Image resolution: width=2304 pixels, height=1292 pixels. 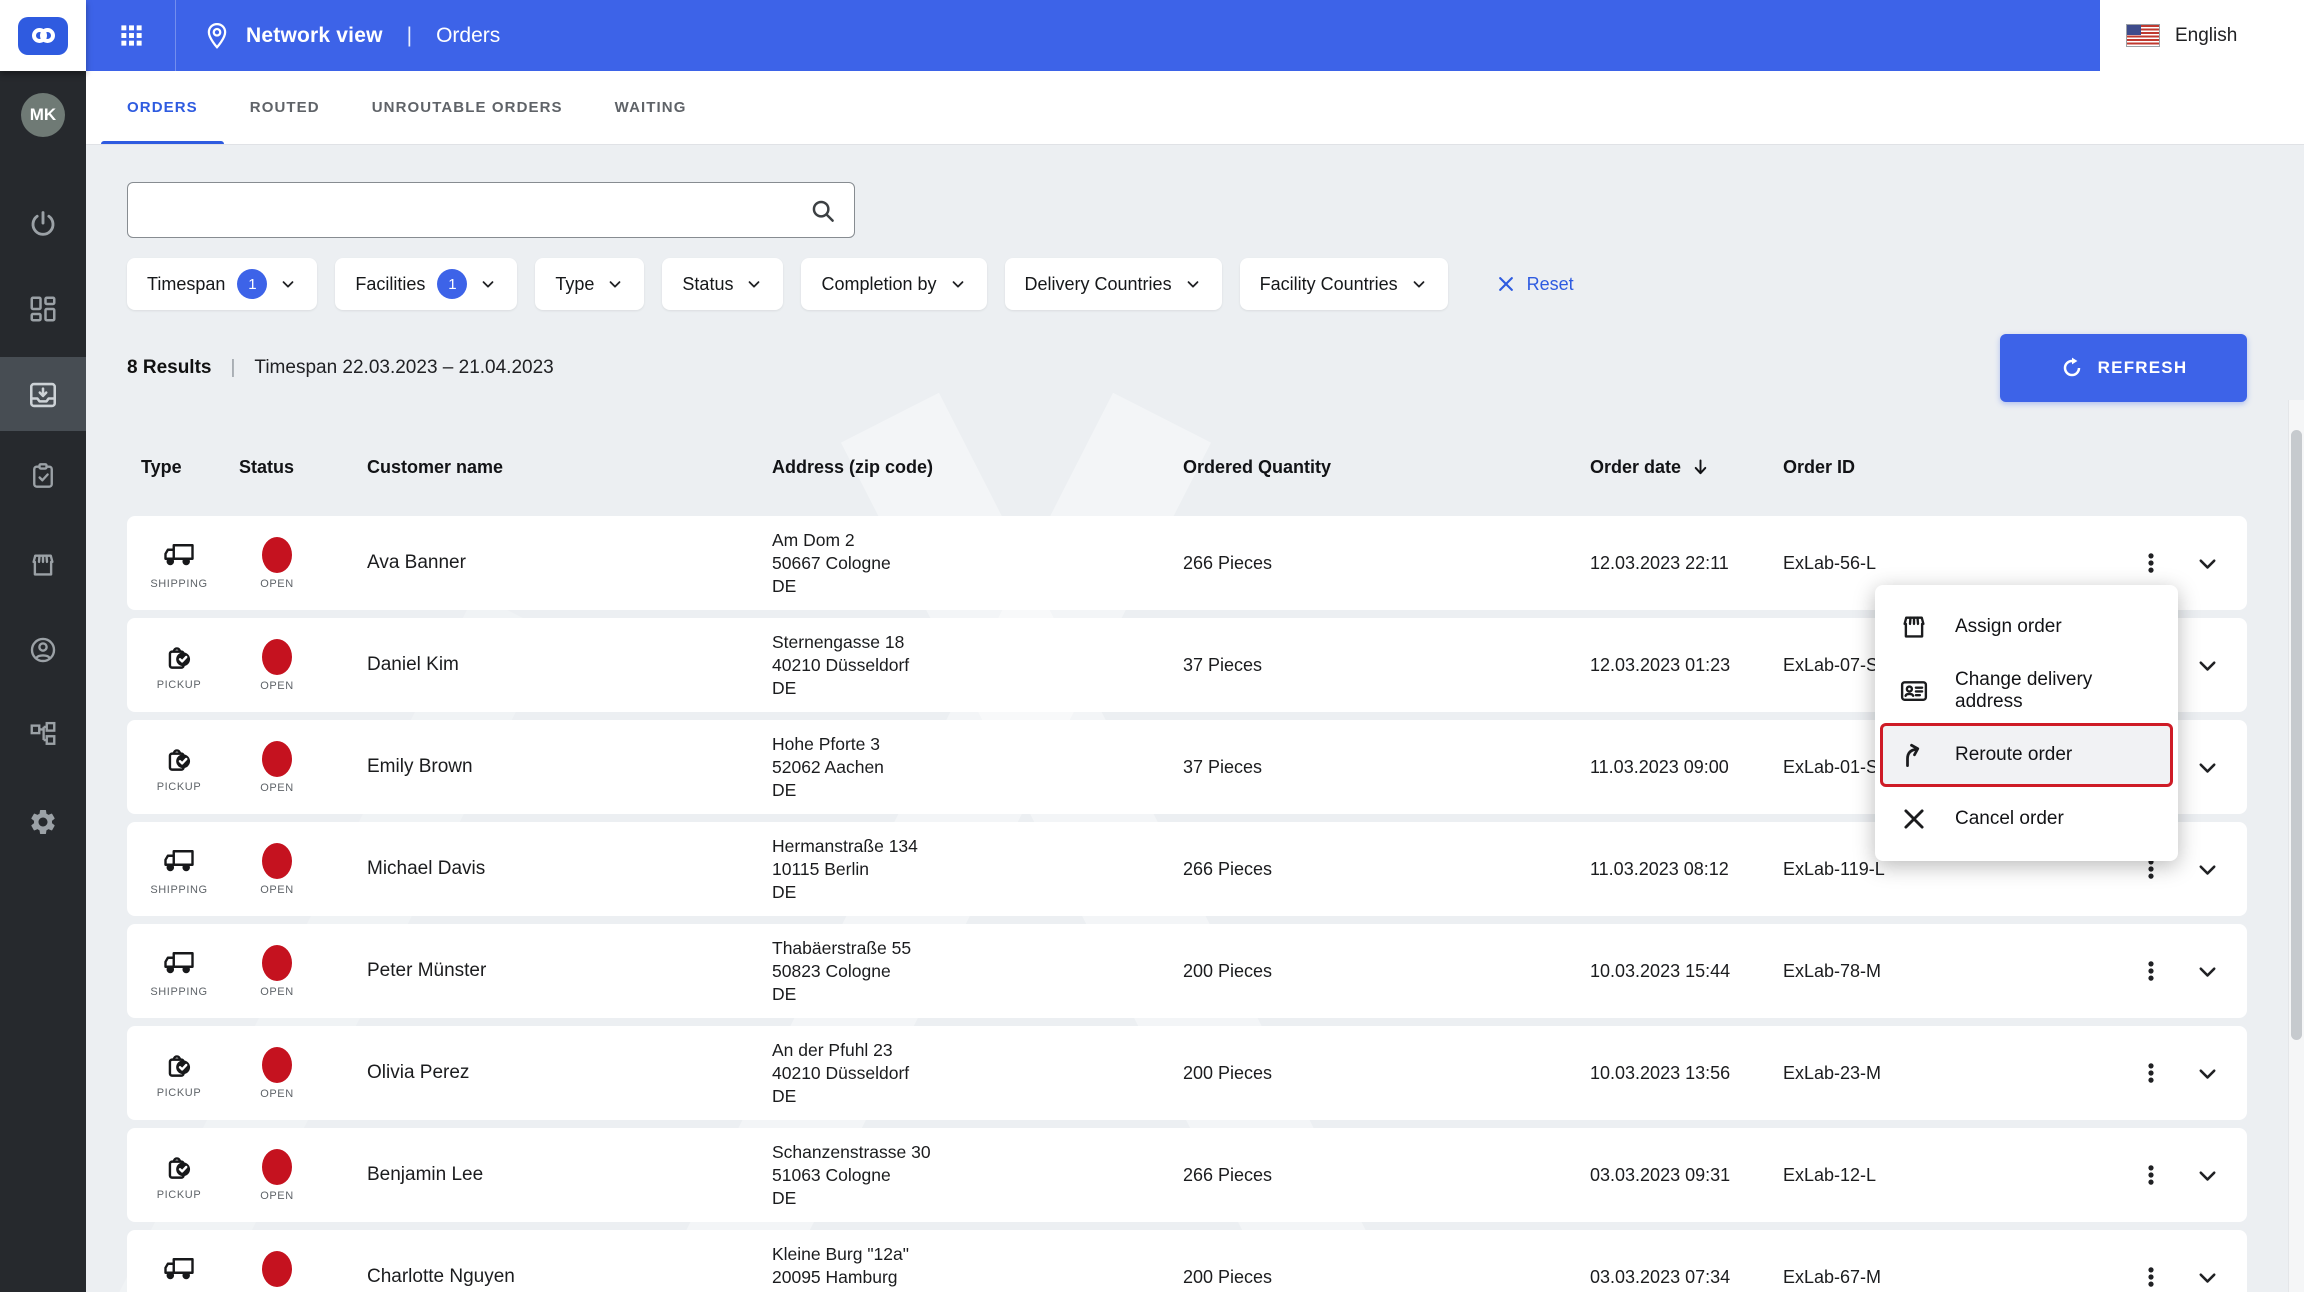 What do you see at coordinates (1686, 467) in the screenshot?
I see `column-header-order-date: Order date` at bounding box center [1686, 467].